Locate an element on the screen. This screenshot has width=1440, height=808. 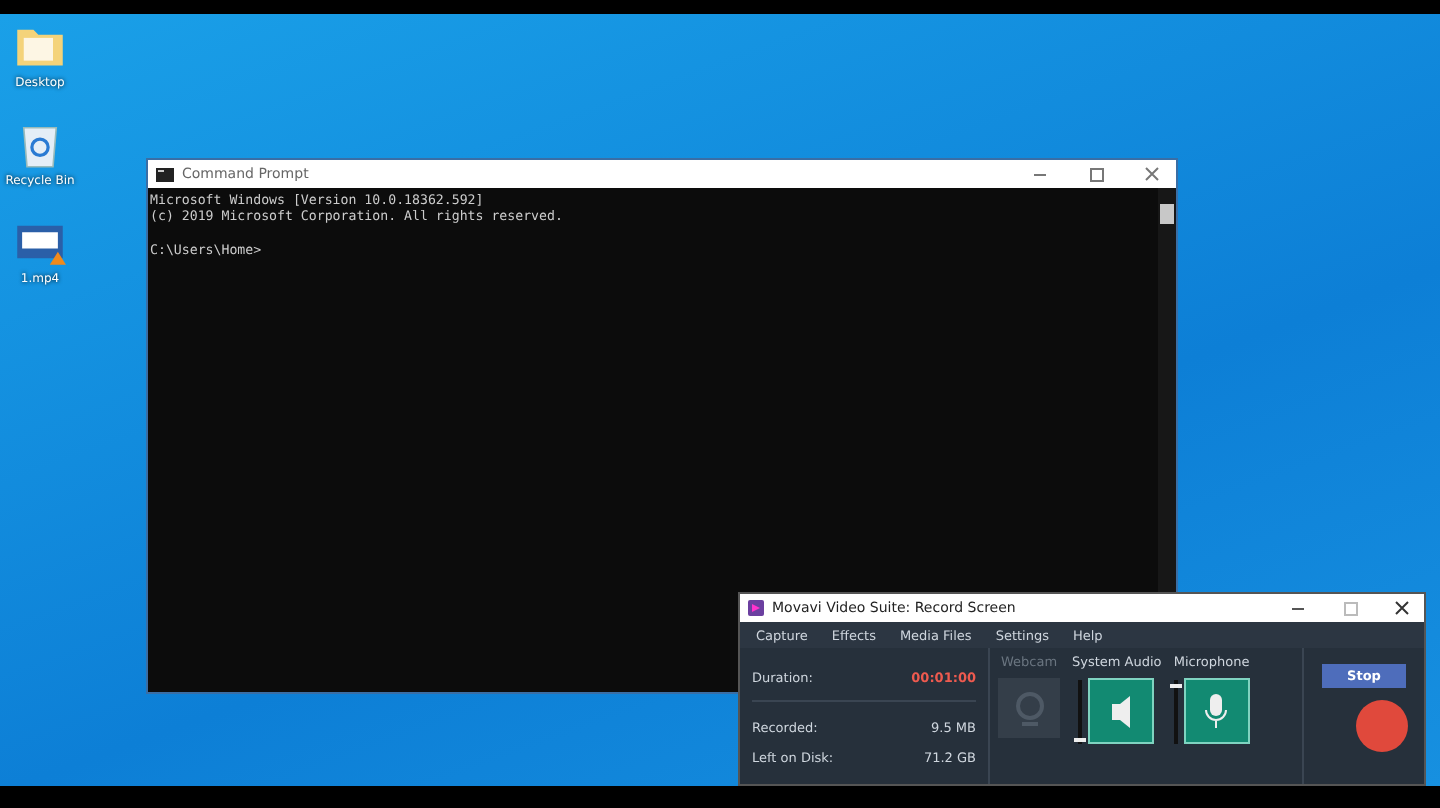
scrollbar-thumb is located at coordinates (1167, 214).